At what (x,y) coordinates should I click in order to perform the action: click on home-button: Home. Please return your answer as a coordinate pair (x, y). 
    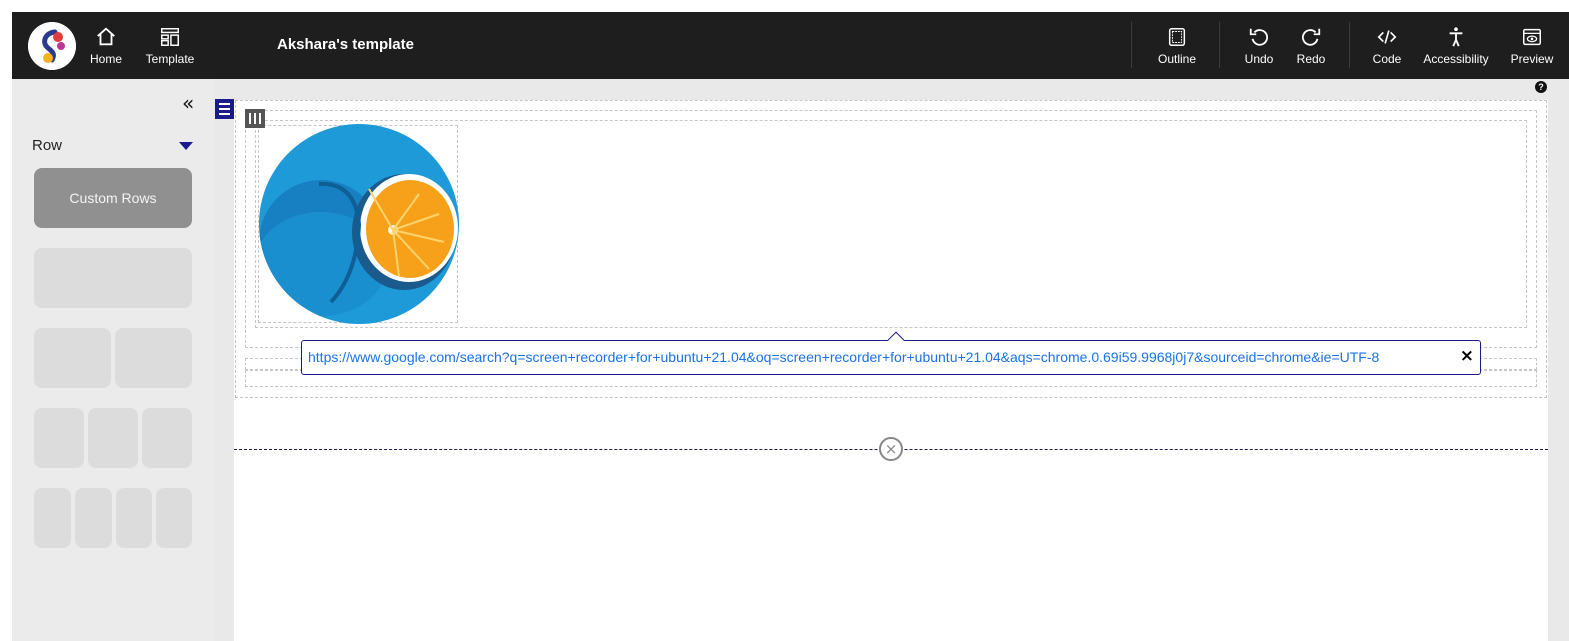
    Looking at the image, I should click on (106, 45).